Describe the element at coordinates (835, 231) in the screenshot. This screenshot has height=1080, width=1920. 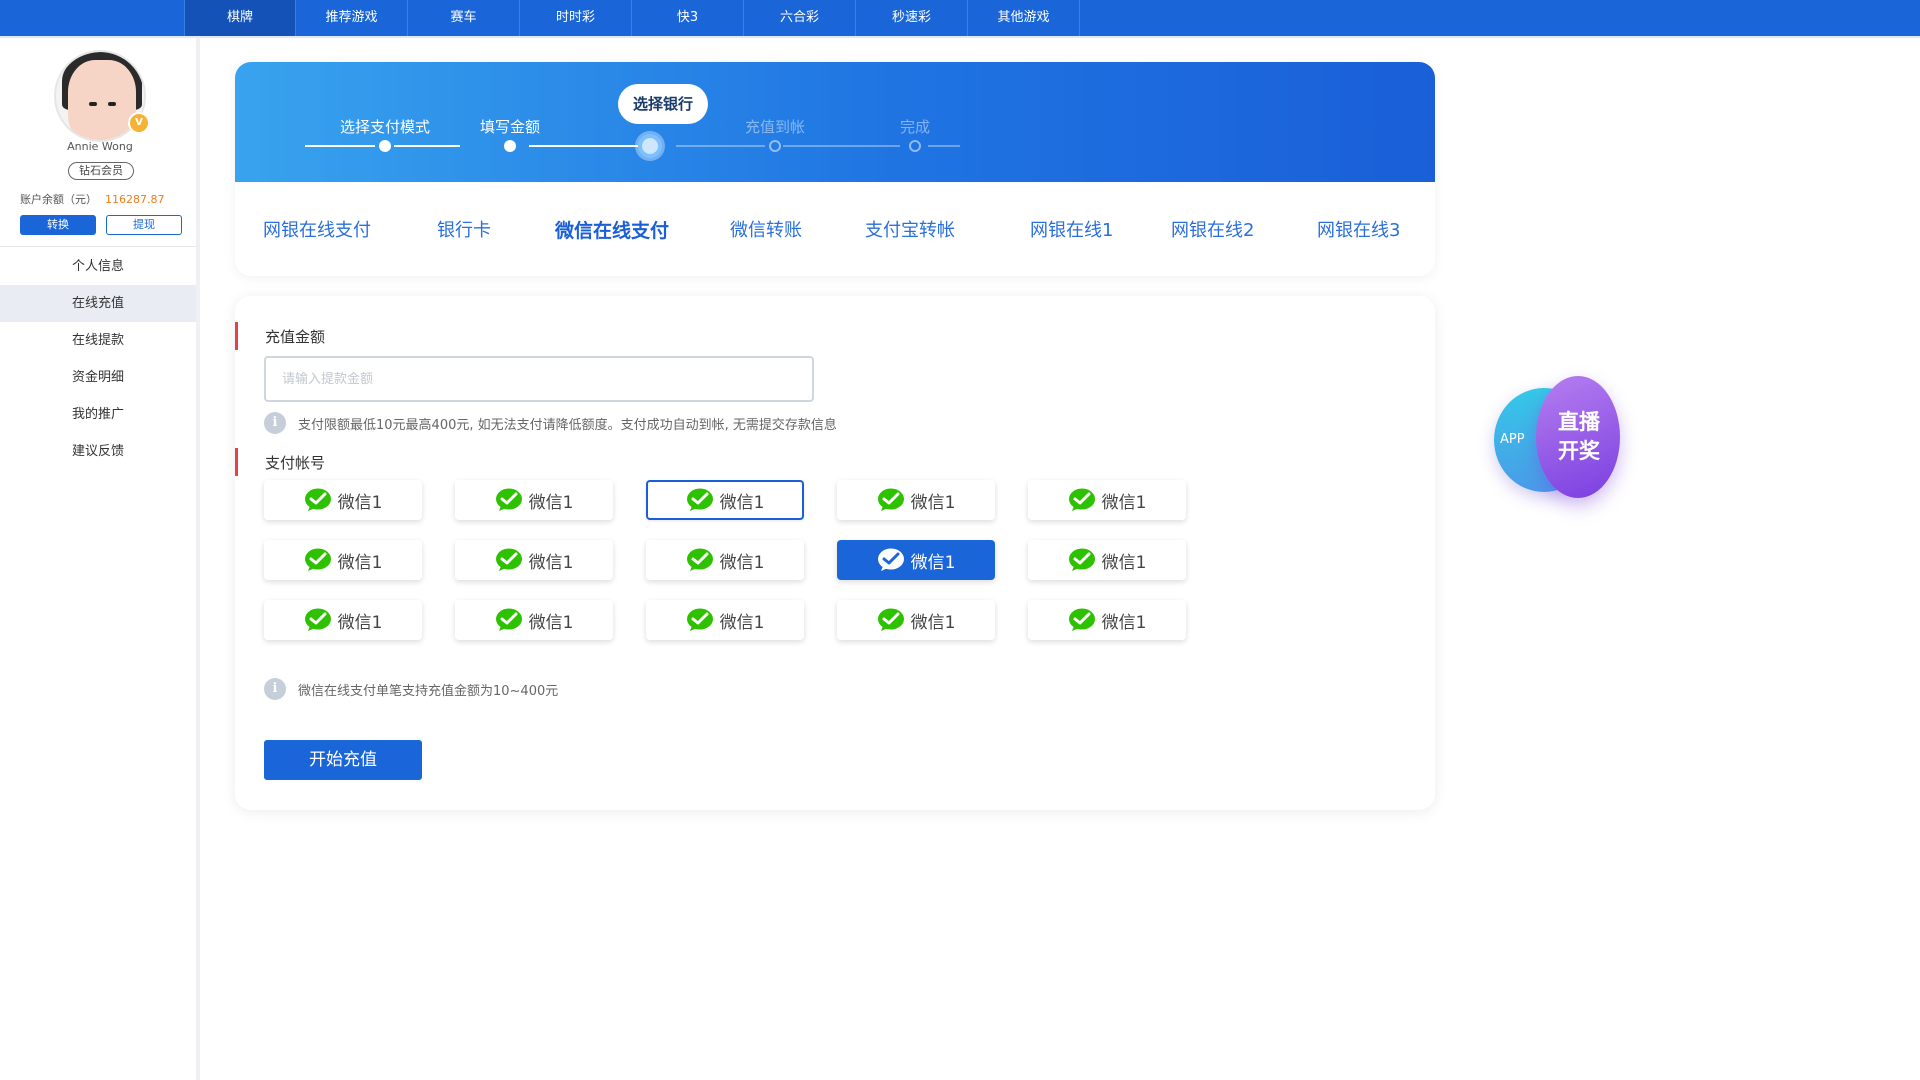
I see `payment-method-tabs: 网银在线支付 银行卡 微信在线支付 微信转账 支付宝转帐 网银在线1 网银在线2 网银在线3` at that location.